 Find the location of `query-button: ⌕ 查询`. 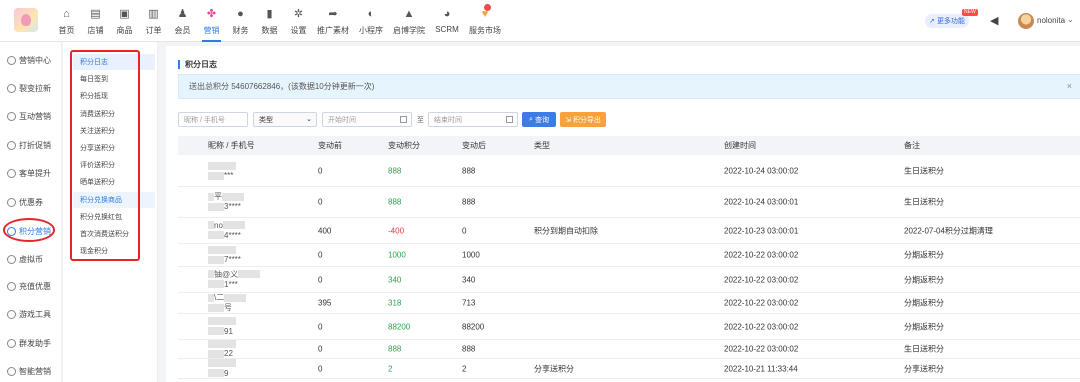

query-button: ⌕ 查询 is located at coordinates (539, 119).